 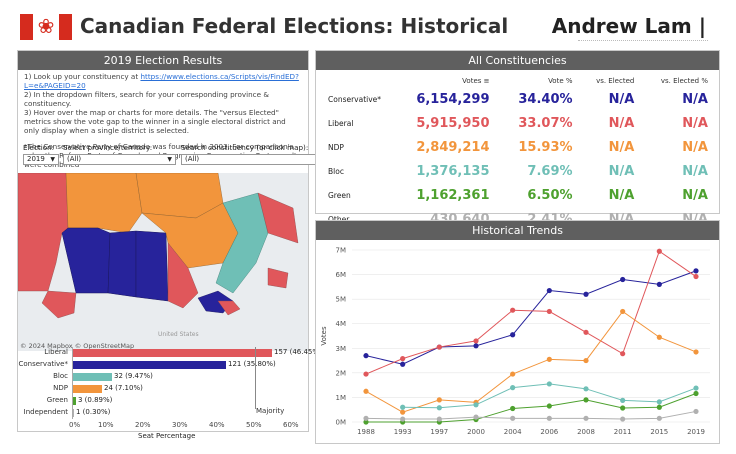 What do you see at coordinates (517, 60) in the screenshot?
I see `panel-title: All Constituencies` at bounding box center [517, 60].